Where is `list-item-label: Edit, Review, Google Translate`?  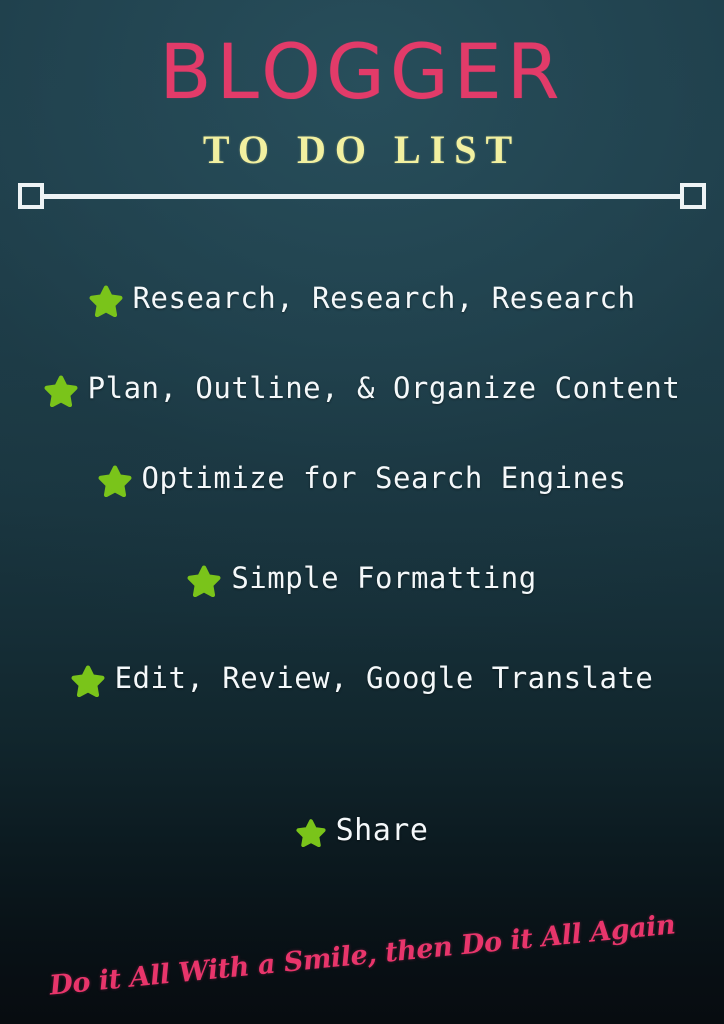
list-item-label: Edit, Review, Google Translate is located at coordinates (384, 678).